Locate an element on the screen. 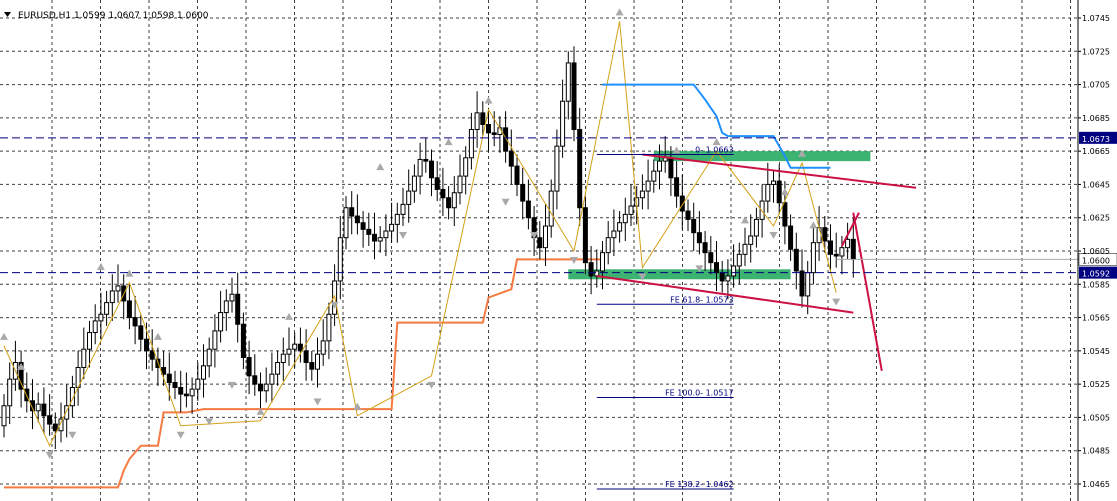  symbol-info: EURUSD,H1 1.0599 1.0607 1.0598 1.0600 is located at coordinates (113, 16).